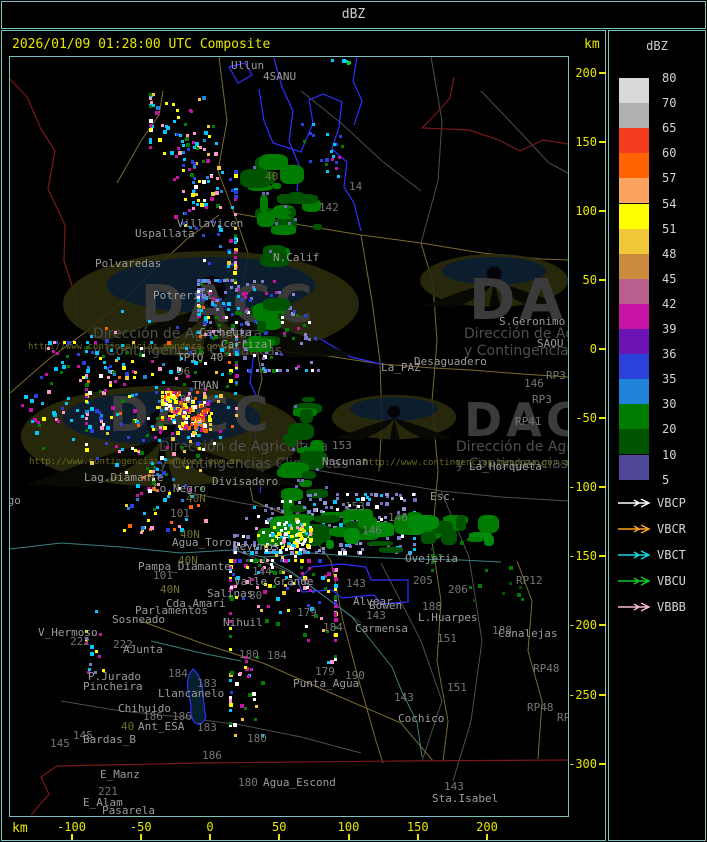 This screenshot has height=842, width=707. What do you see at coordinates (381, 628) in the screenshot?
I see `place-label: Carmensa` at bounding box center [381, 628].